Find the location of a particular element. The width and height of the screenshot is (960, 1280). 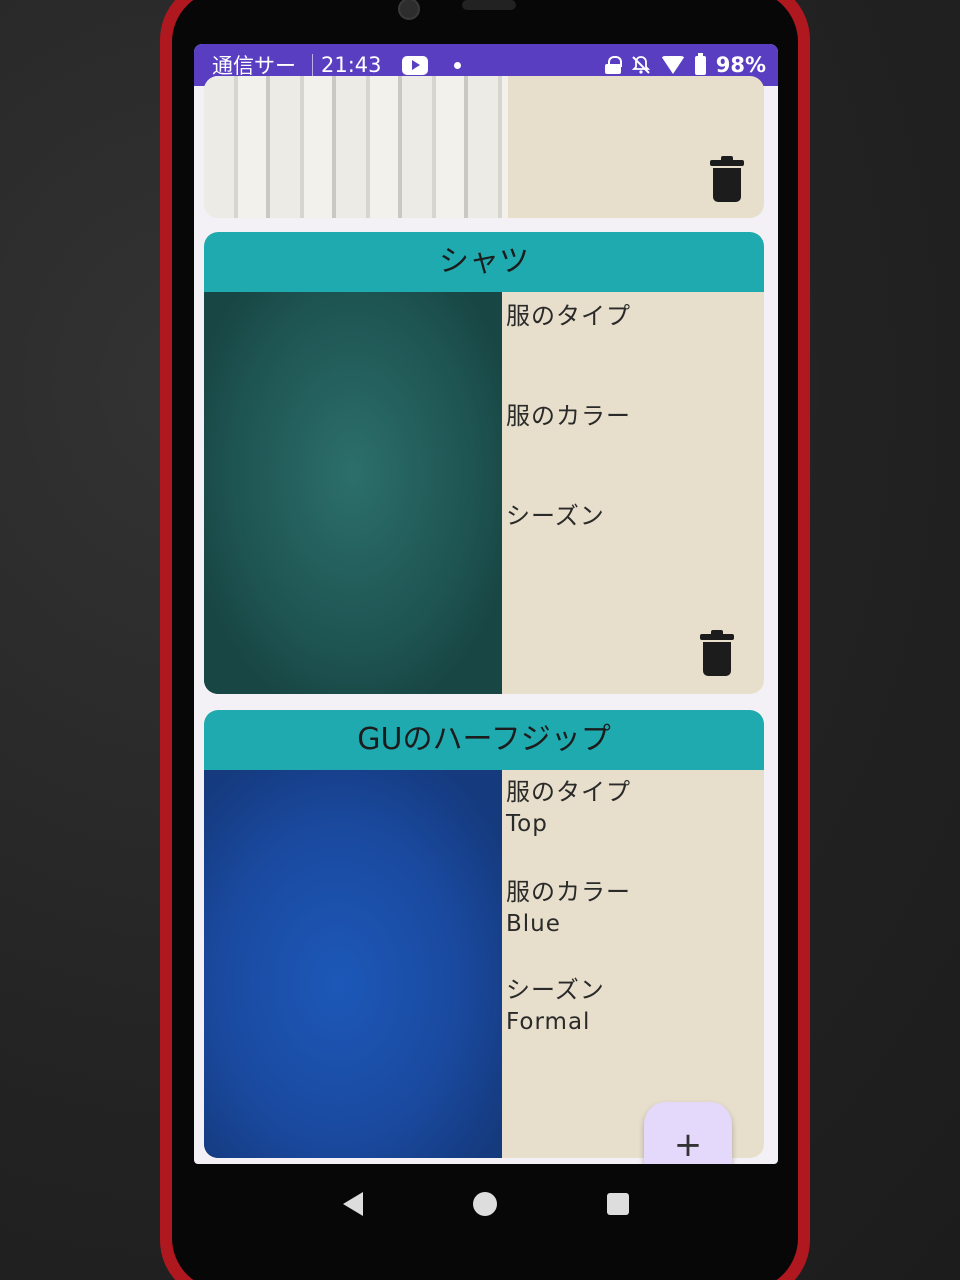

field-color: 服のカラー Blue is located at coordinates (568, 904).